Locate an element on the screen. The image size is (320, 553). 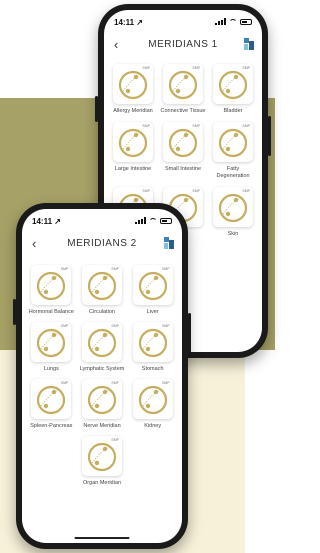
meridian-item: SMP Bladder is located at coordinates (233, 89).